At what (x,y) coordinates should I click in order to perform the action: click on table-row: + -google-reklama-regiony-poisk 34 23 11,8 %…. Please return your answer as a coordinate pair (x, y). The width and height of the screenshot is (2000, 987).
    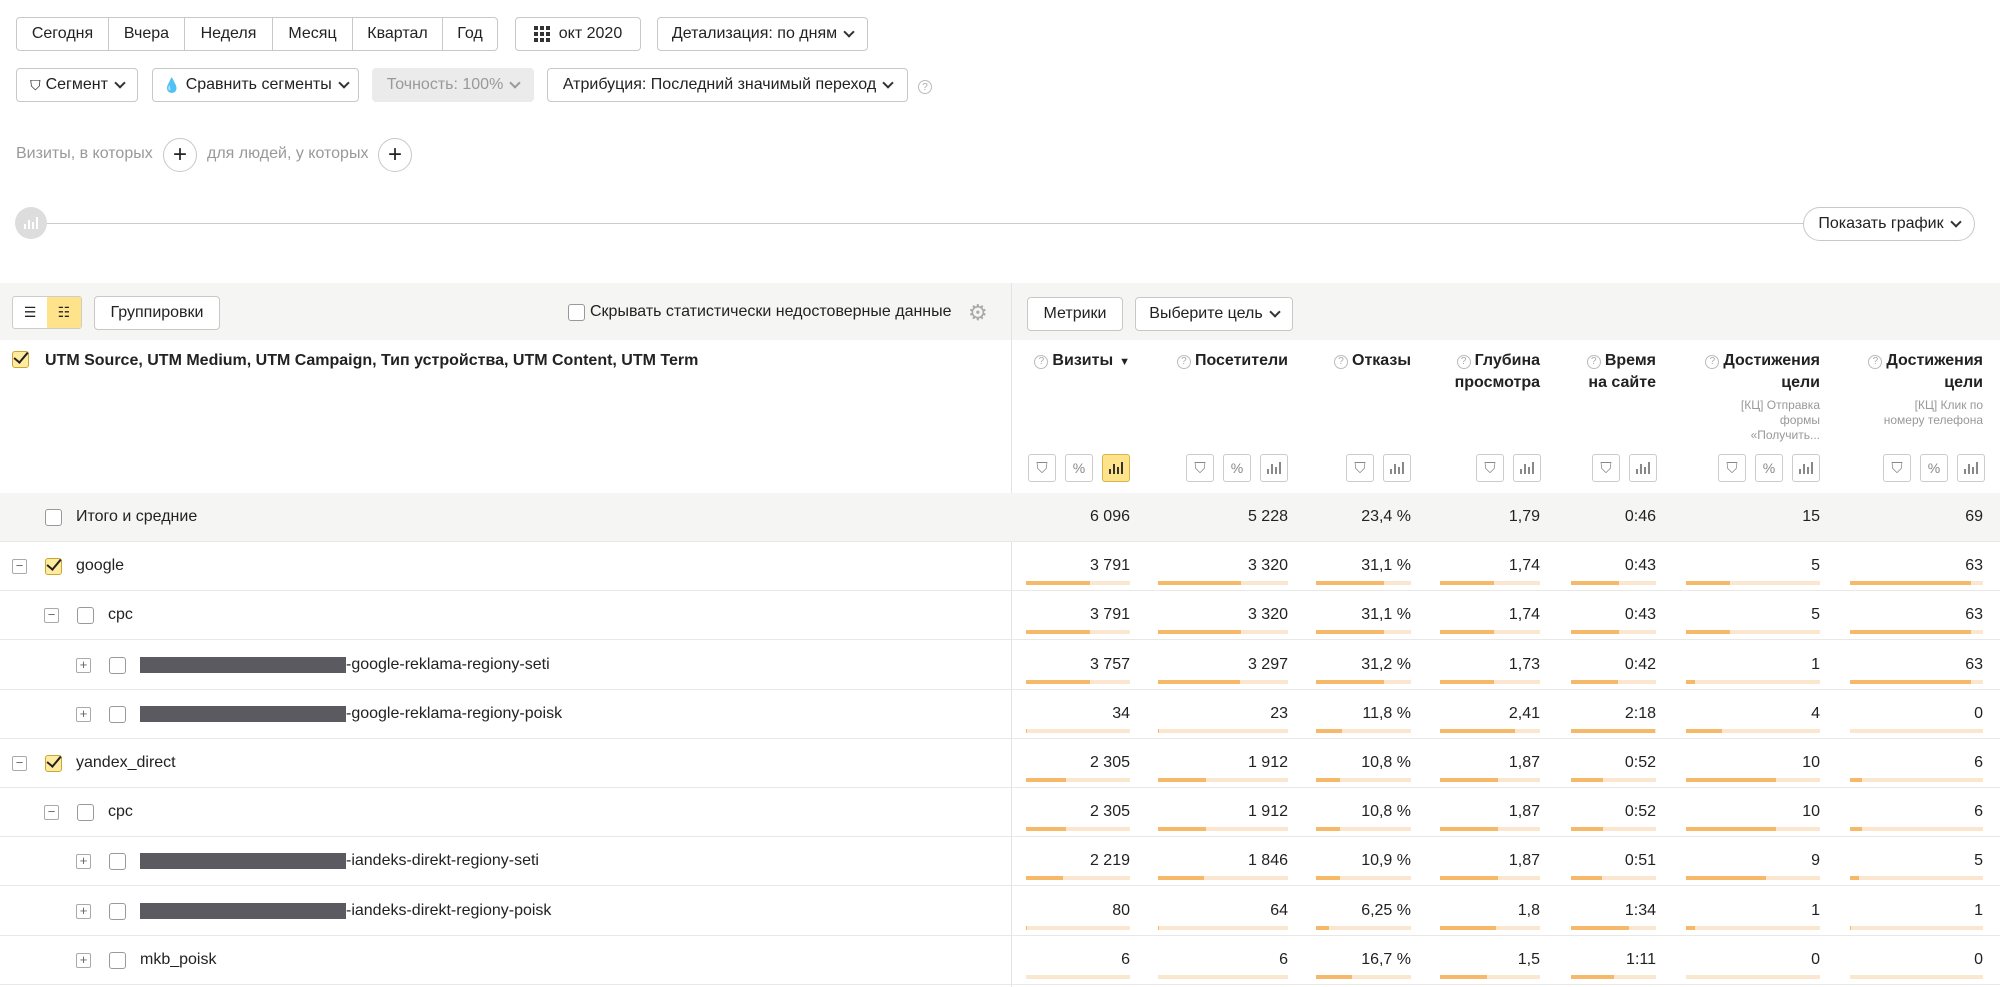
    Looking at the image, I should click on (1000, 714).